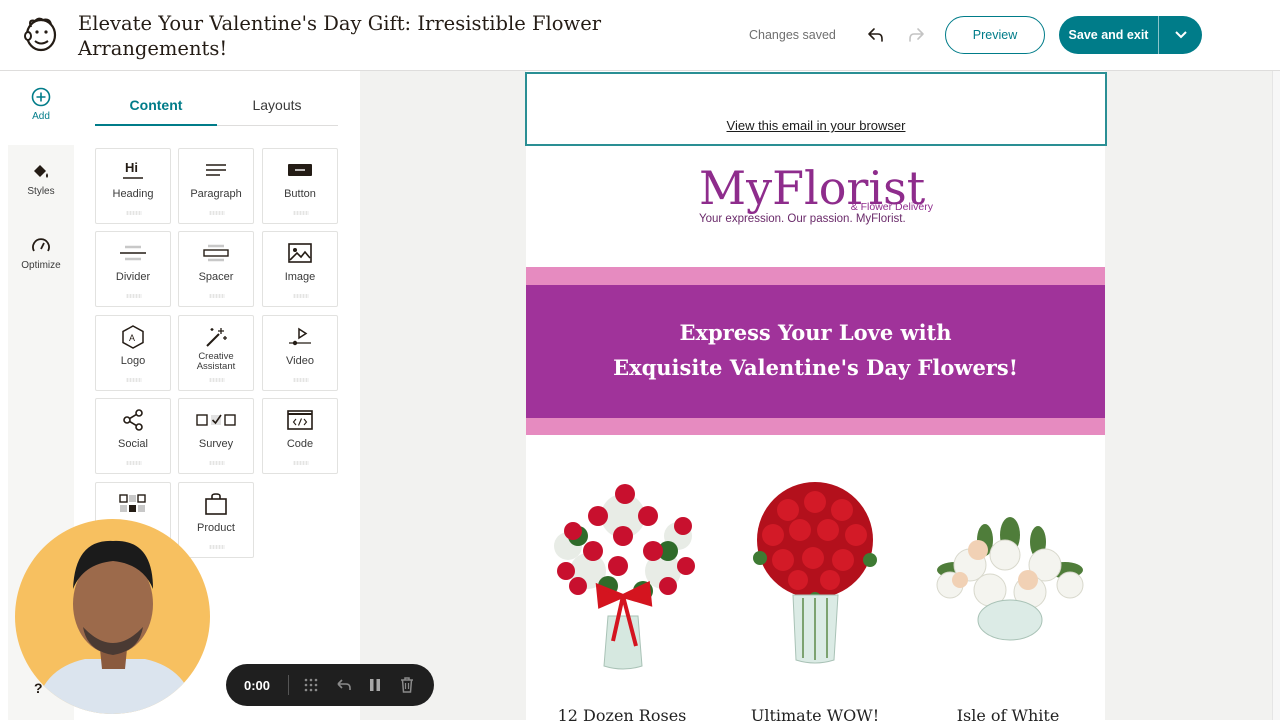 The width and height of the screenshot is (1280, 725). What do you see at coordinates (216, 170) in the screenshot?
I see `paragraph-icon` at bounding box center [216, 170].